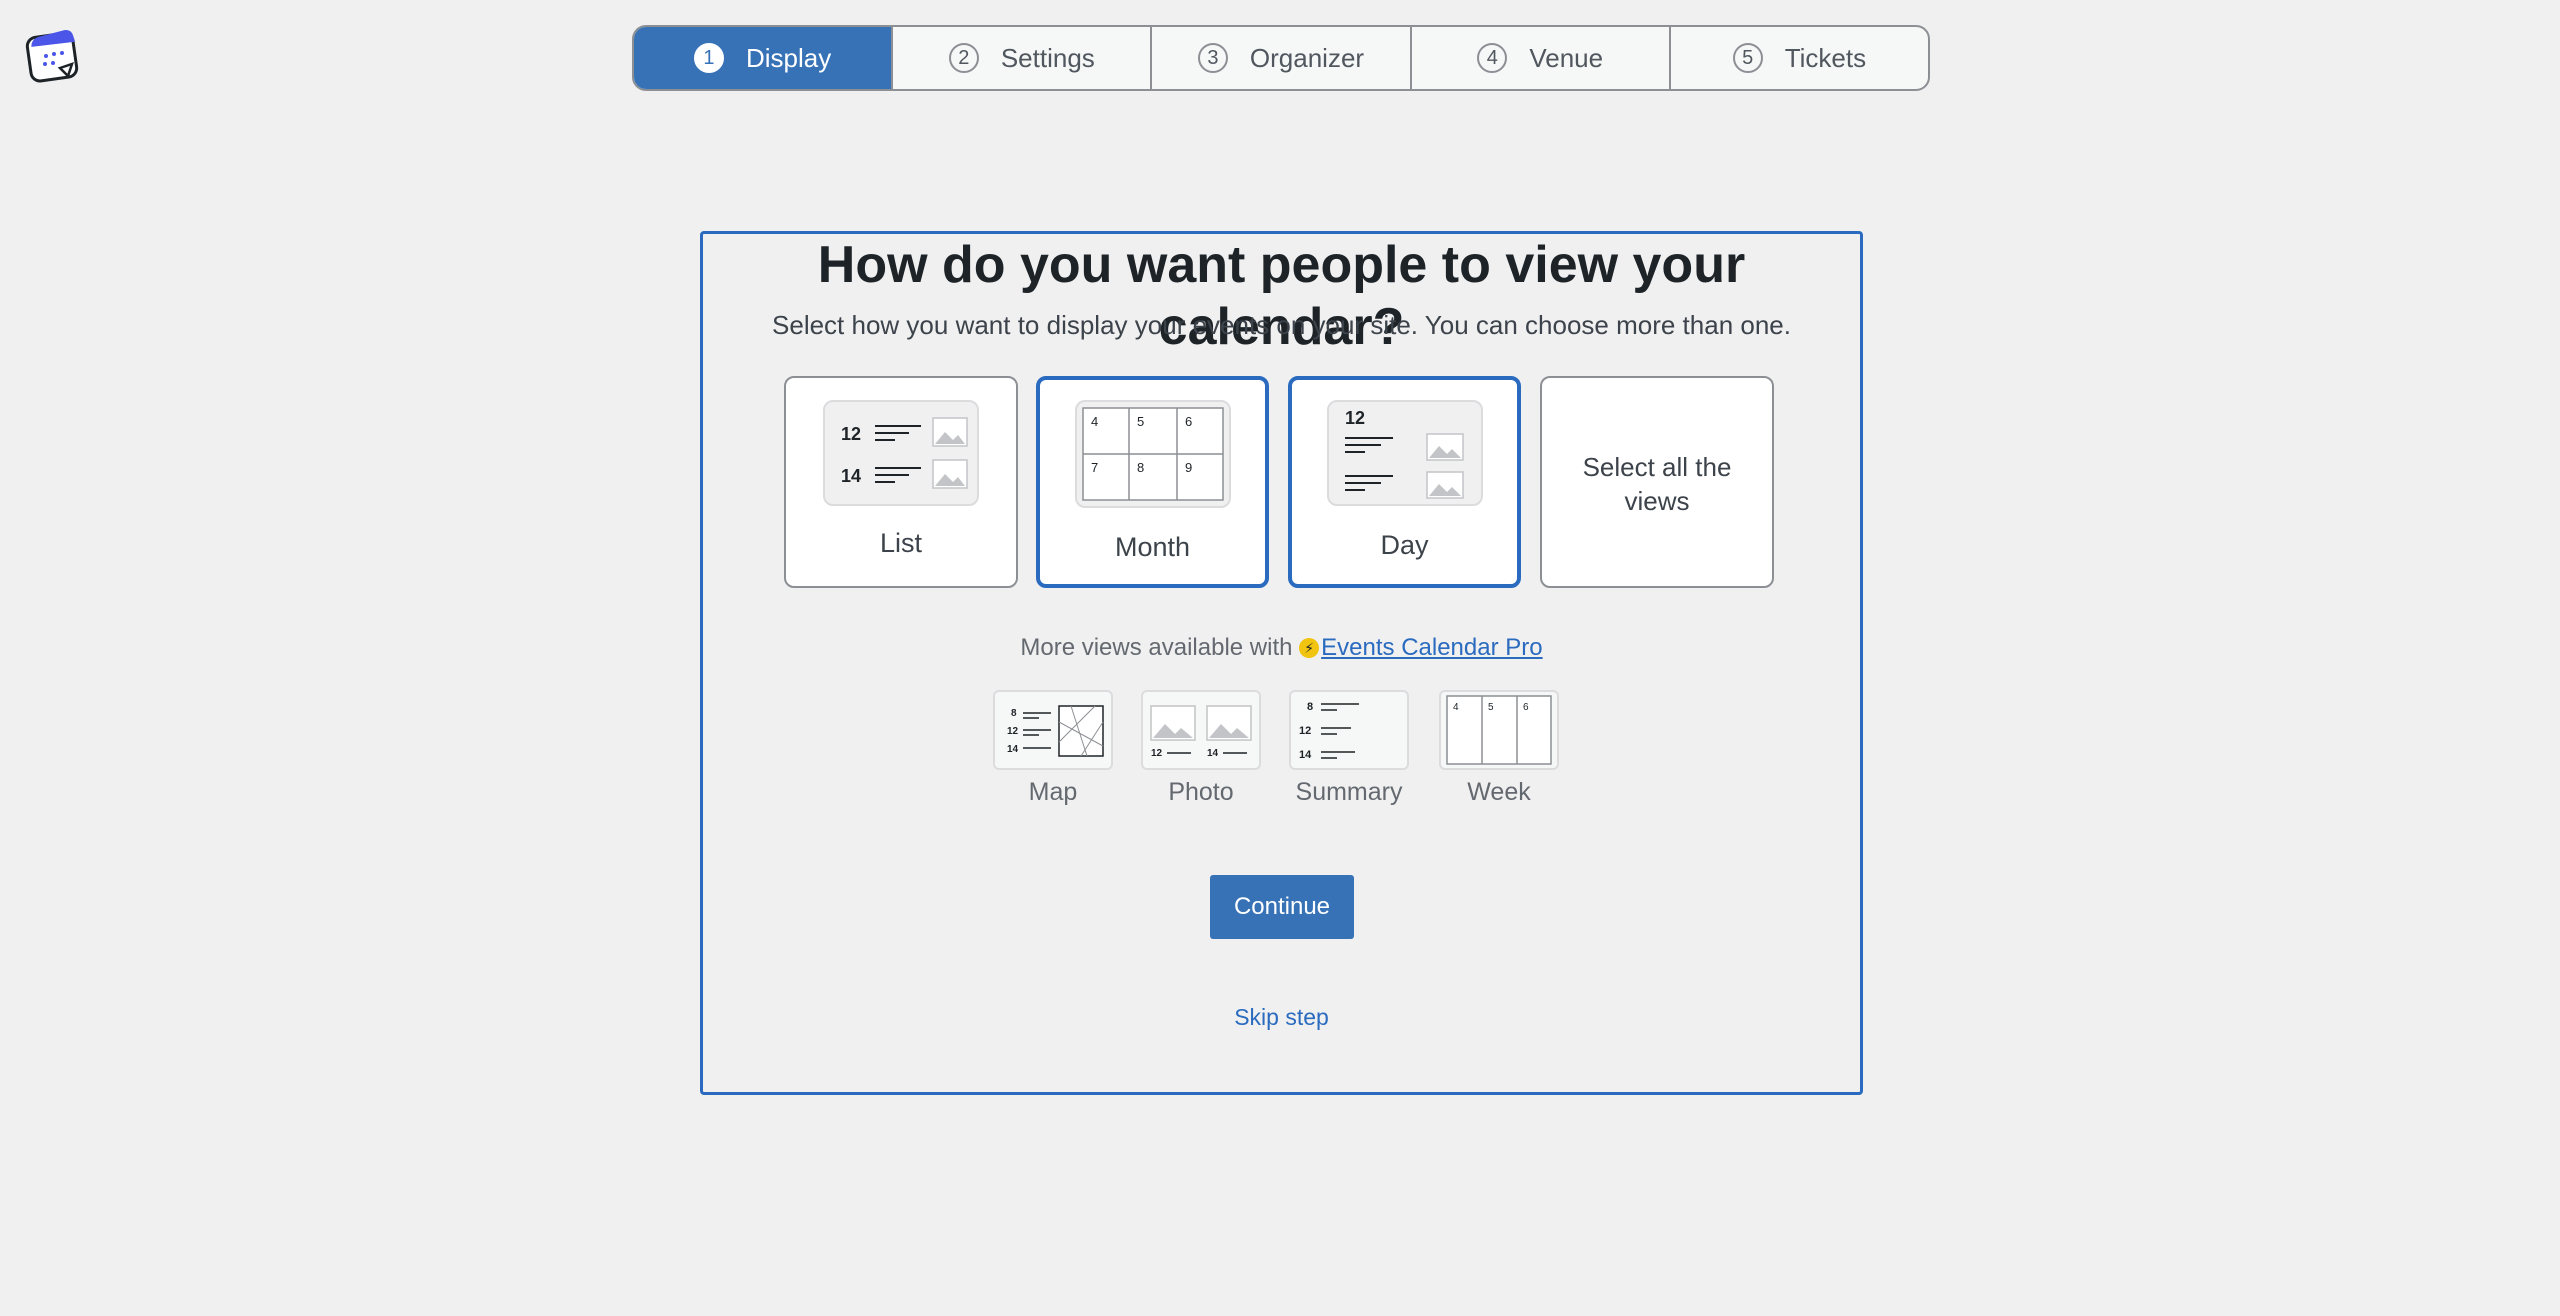  Describe the element at coordinates (1014, 713) in the screenshot. I see `map-thumb-number: 8` at that location.